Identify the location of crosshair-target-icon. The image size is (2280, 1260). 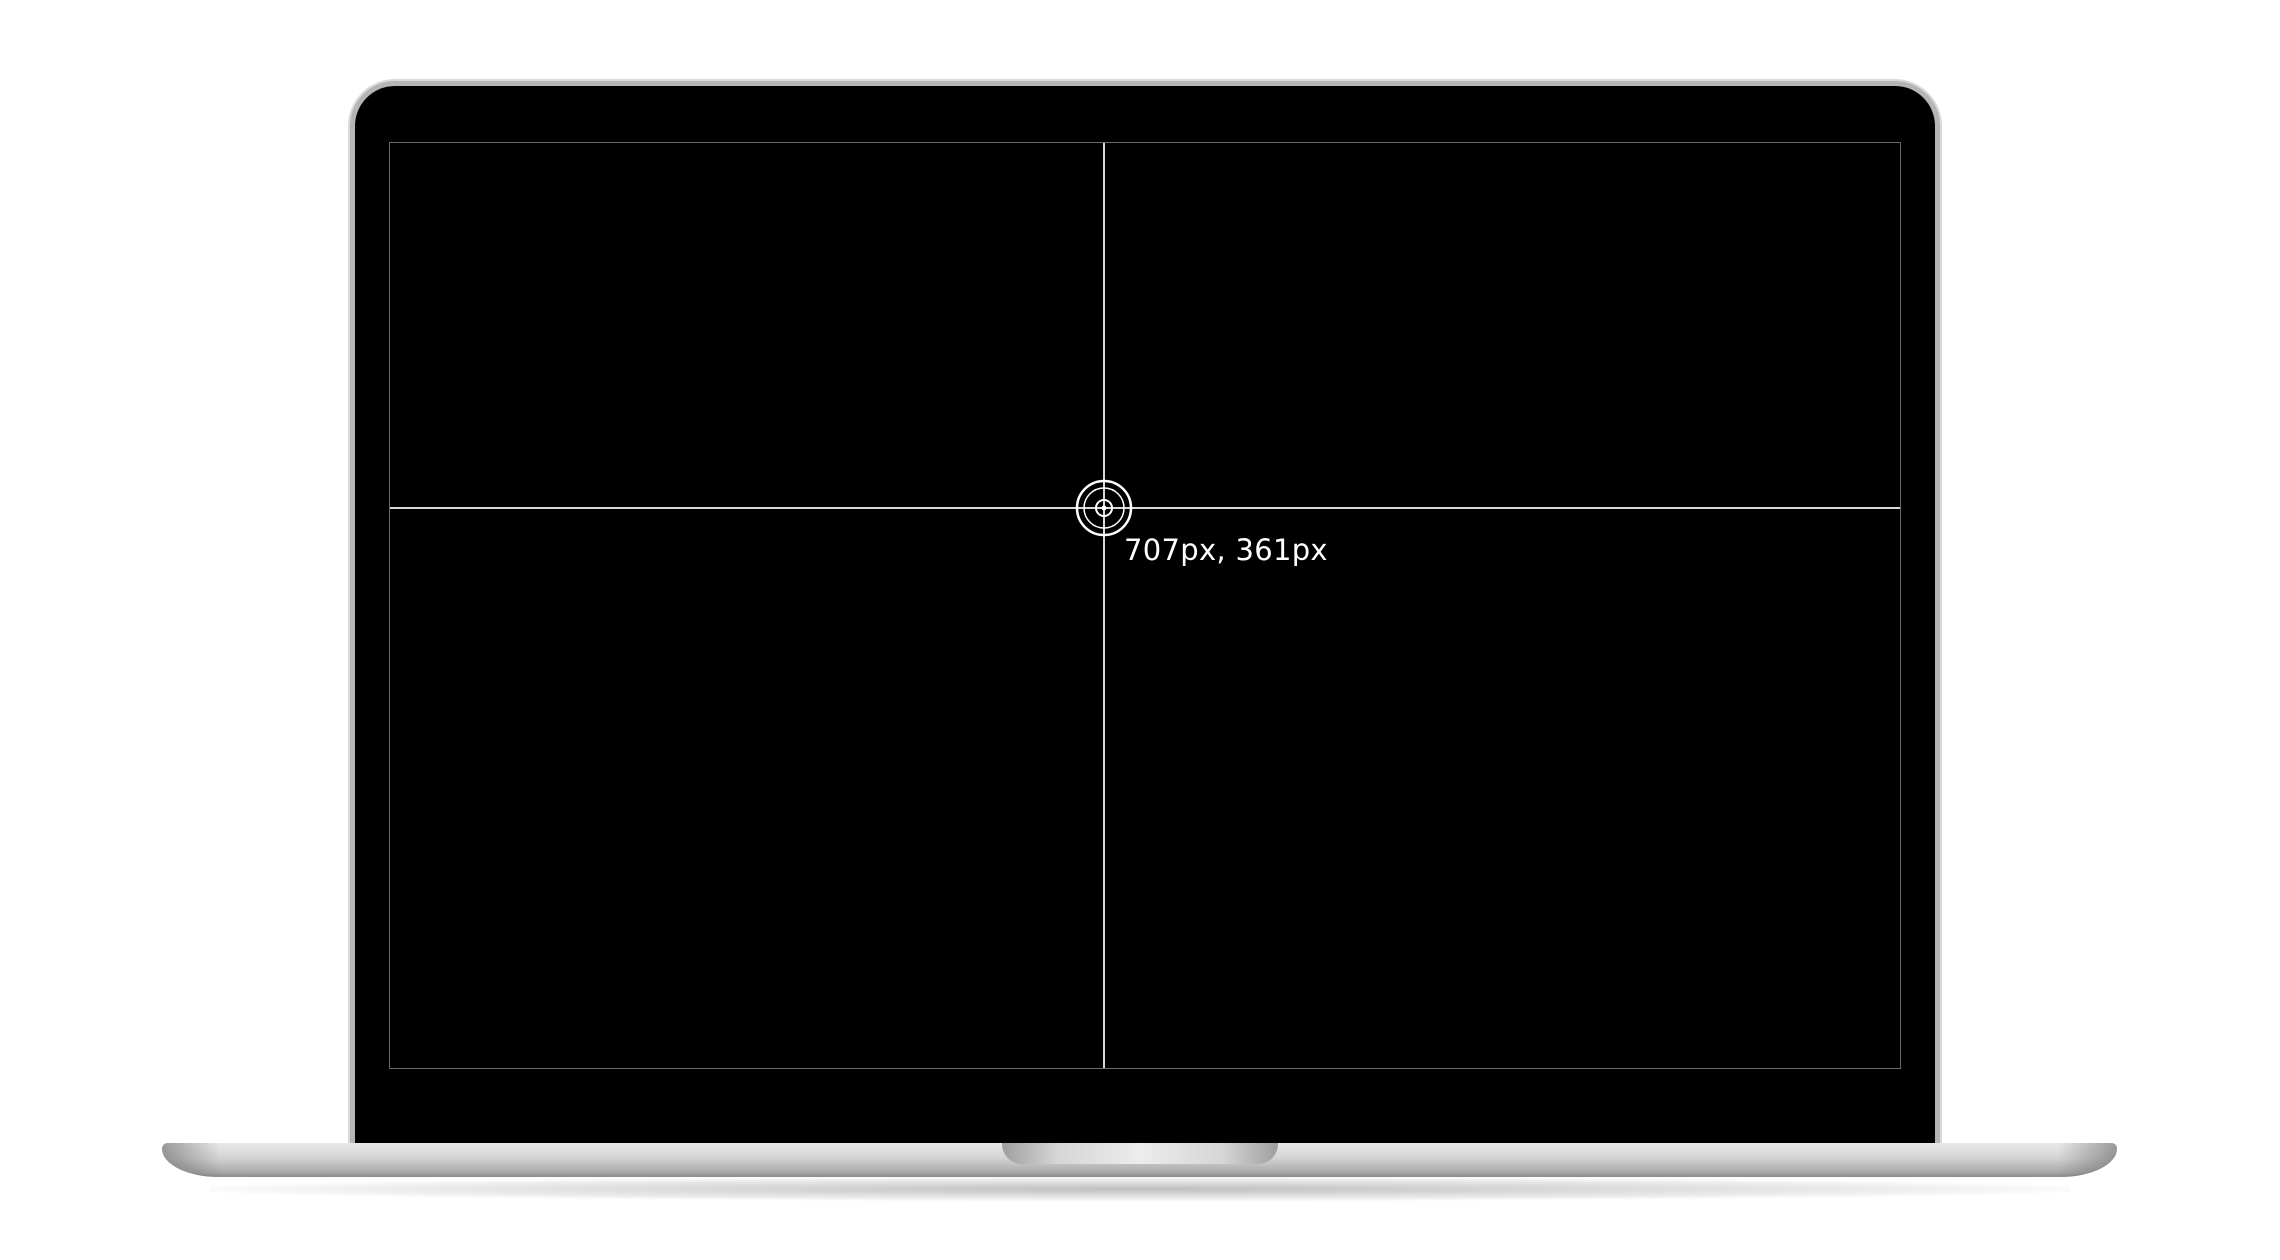
(1104, 508).